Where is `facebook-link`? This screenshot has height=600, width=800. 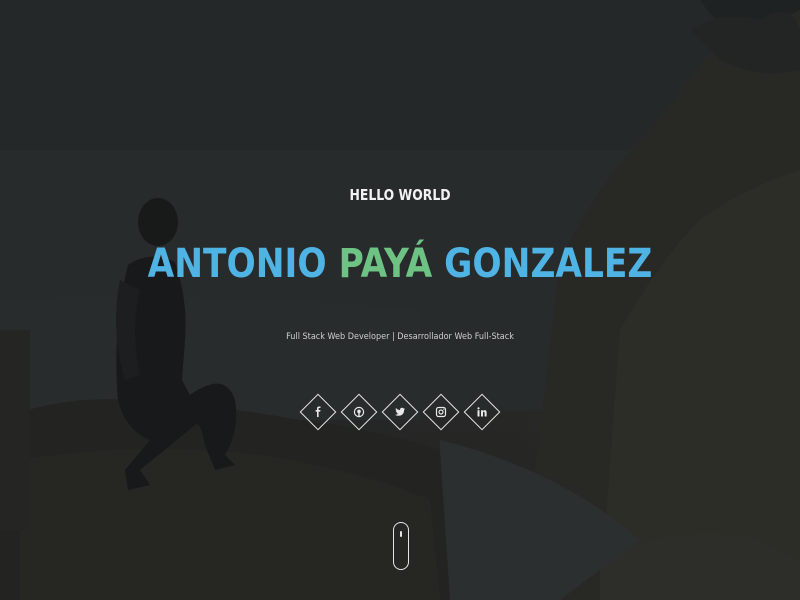
facebook-link is located at coordinates (318, 412).